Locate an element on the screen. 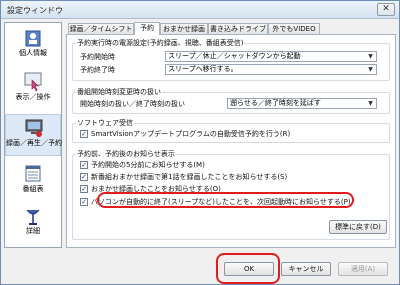 This screenshot has height=285, width=400. notify-auto-shutdown-checkbox: ✓ is located at coordinates (84, 202).